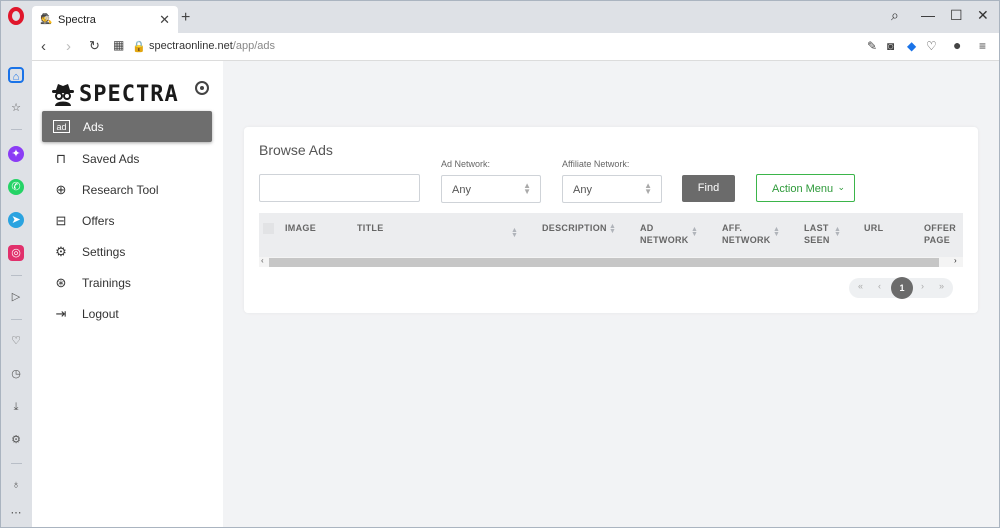  I want to click on pagination: « ‹ 1 › », so click(901, 288).